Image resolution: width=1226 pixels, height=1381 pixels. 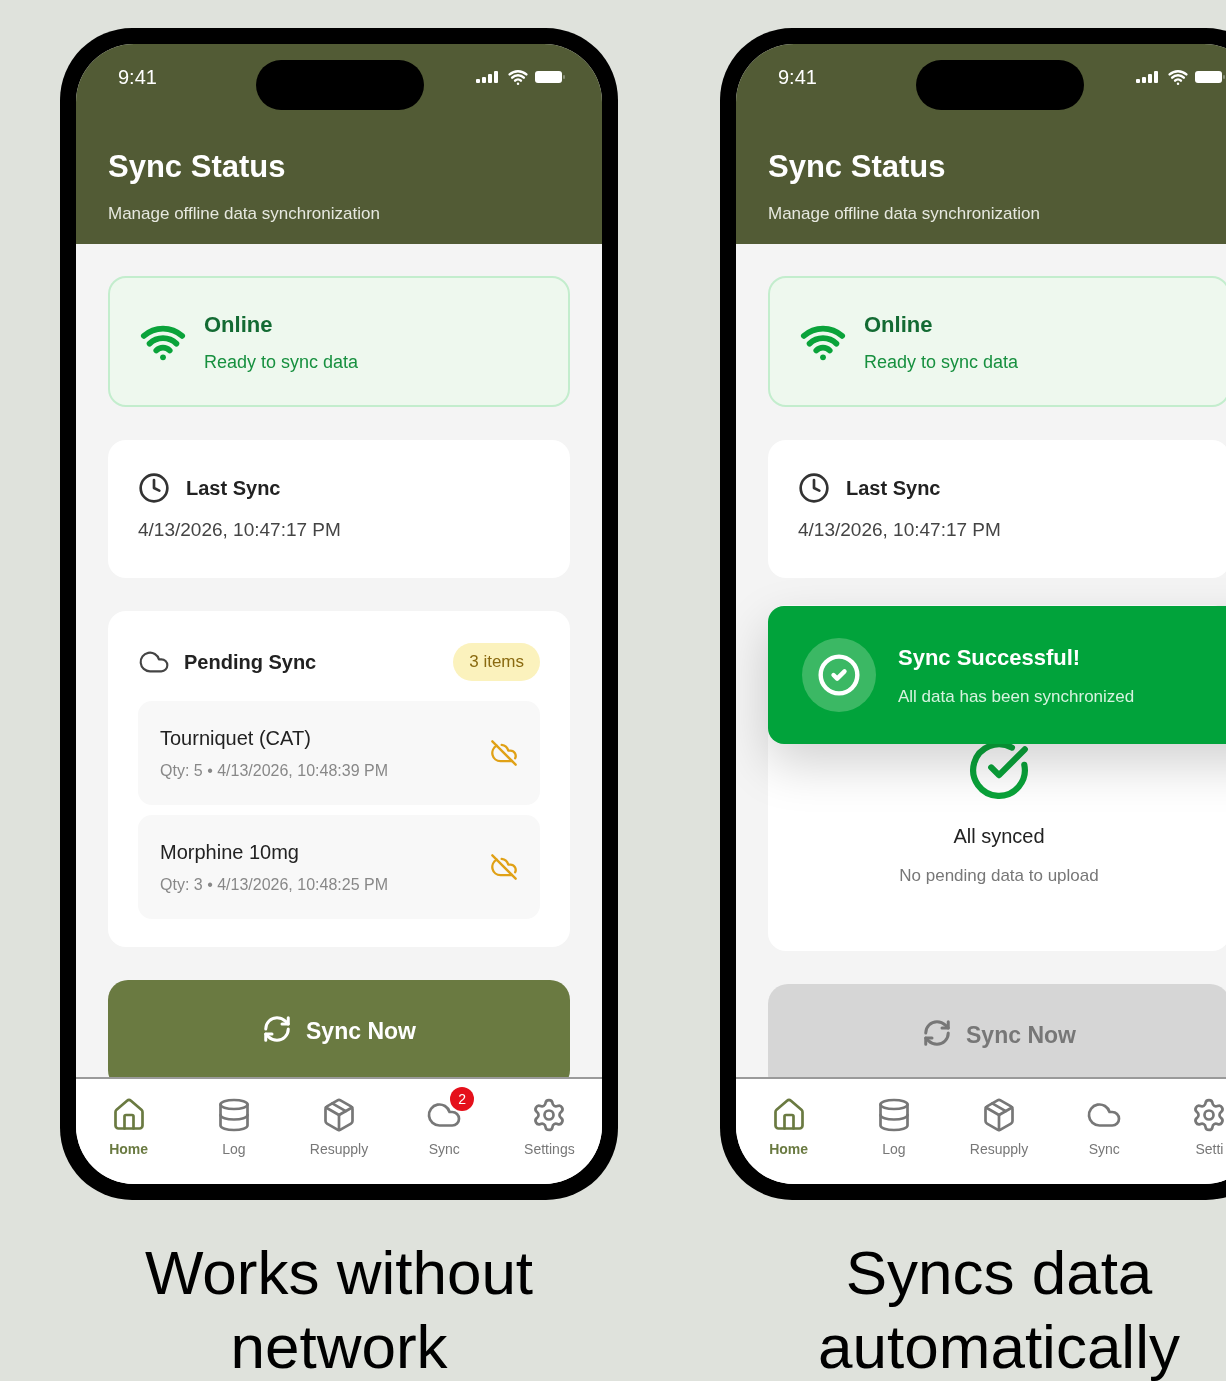 I want to click on caption: Works without network, so click(x=339, y=1309).